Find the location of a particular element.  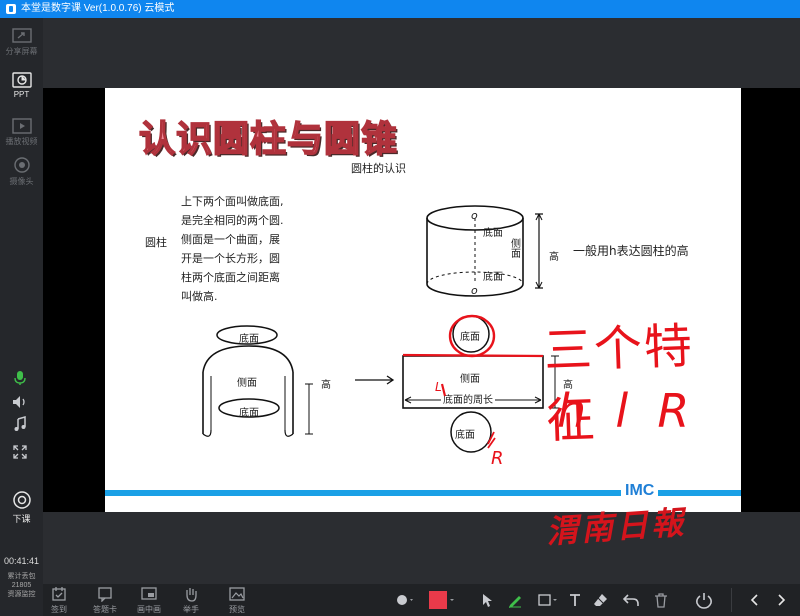

toolbar-item-preview: 预览 is located at coordinates (237, 600).